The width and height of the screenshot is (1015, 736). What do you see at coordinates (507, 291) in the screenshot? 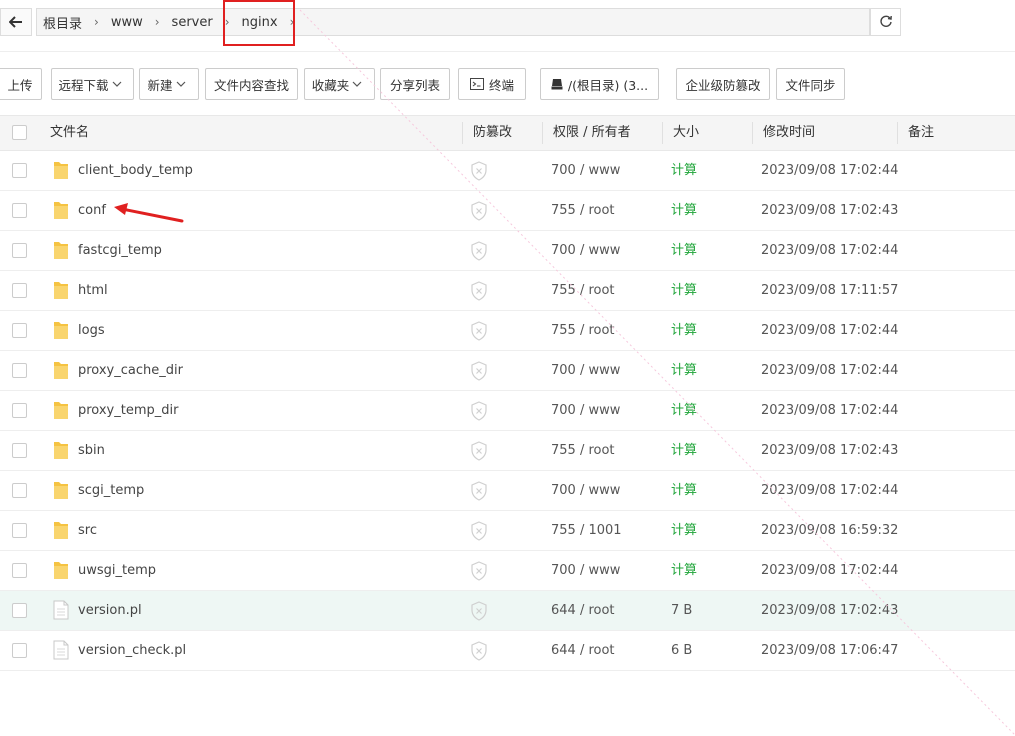
I see `table-row: html 755 / root 计算 2023/09/08 17:11:57` at bounding box center [507, 291].